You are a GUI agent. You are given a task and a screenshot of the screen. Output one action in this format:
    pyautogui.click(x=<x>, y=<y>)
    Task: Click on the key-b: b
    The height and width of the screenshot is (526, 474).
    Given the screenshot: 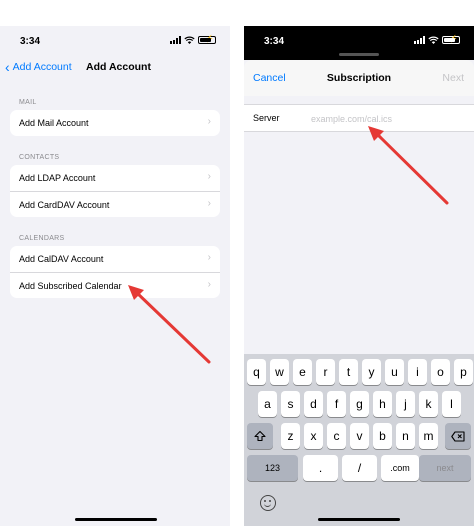 What is the action you would take?
    pyautogui.click(x=382, y=436)
    